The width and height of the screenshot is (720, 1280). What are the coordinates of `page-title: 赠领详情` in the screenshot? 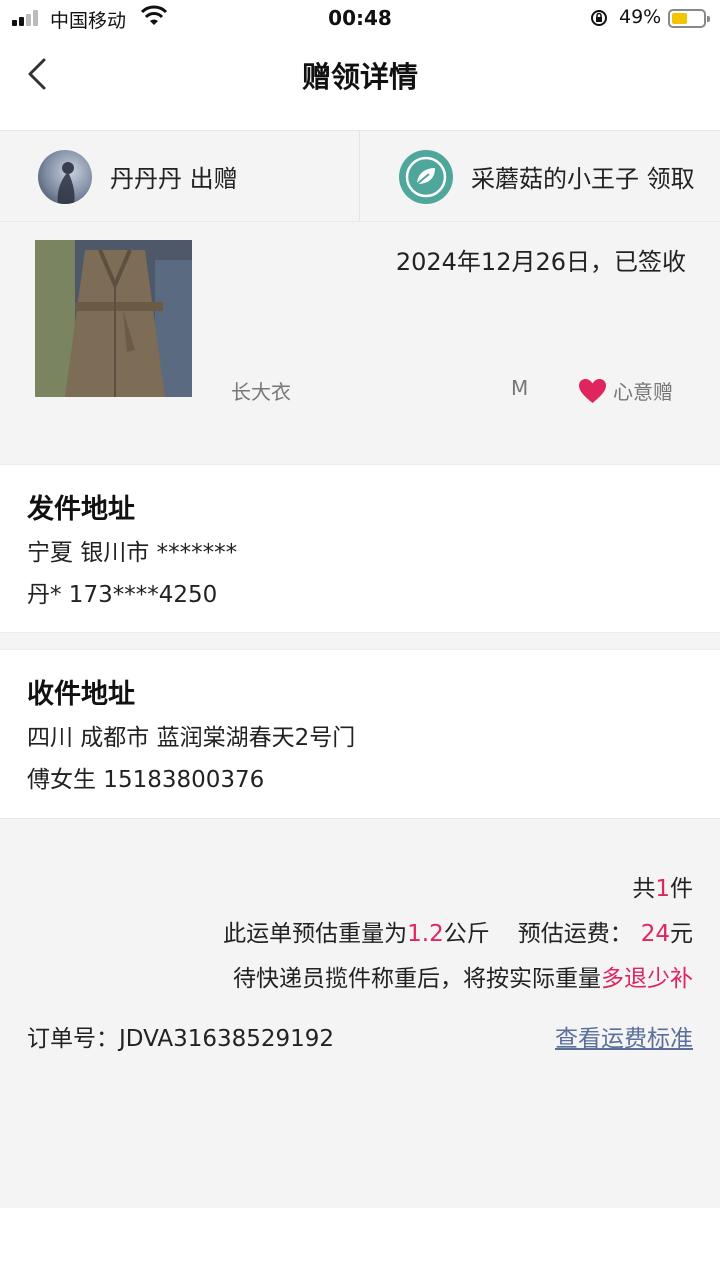 It's located at (359, 77).